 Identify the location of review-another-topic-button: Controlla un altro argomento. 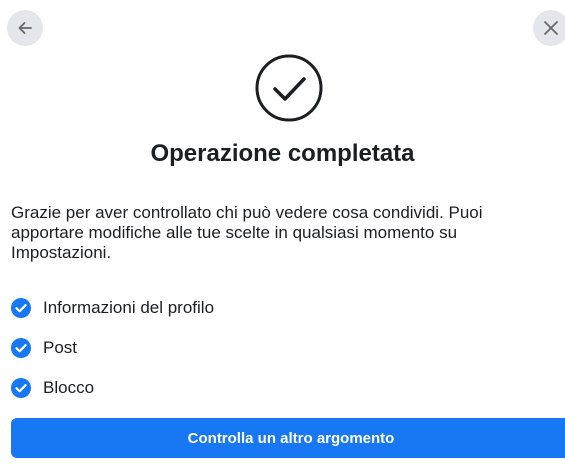
(288, 438).